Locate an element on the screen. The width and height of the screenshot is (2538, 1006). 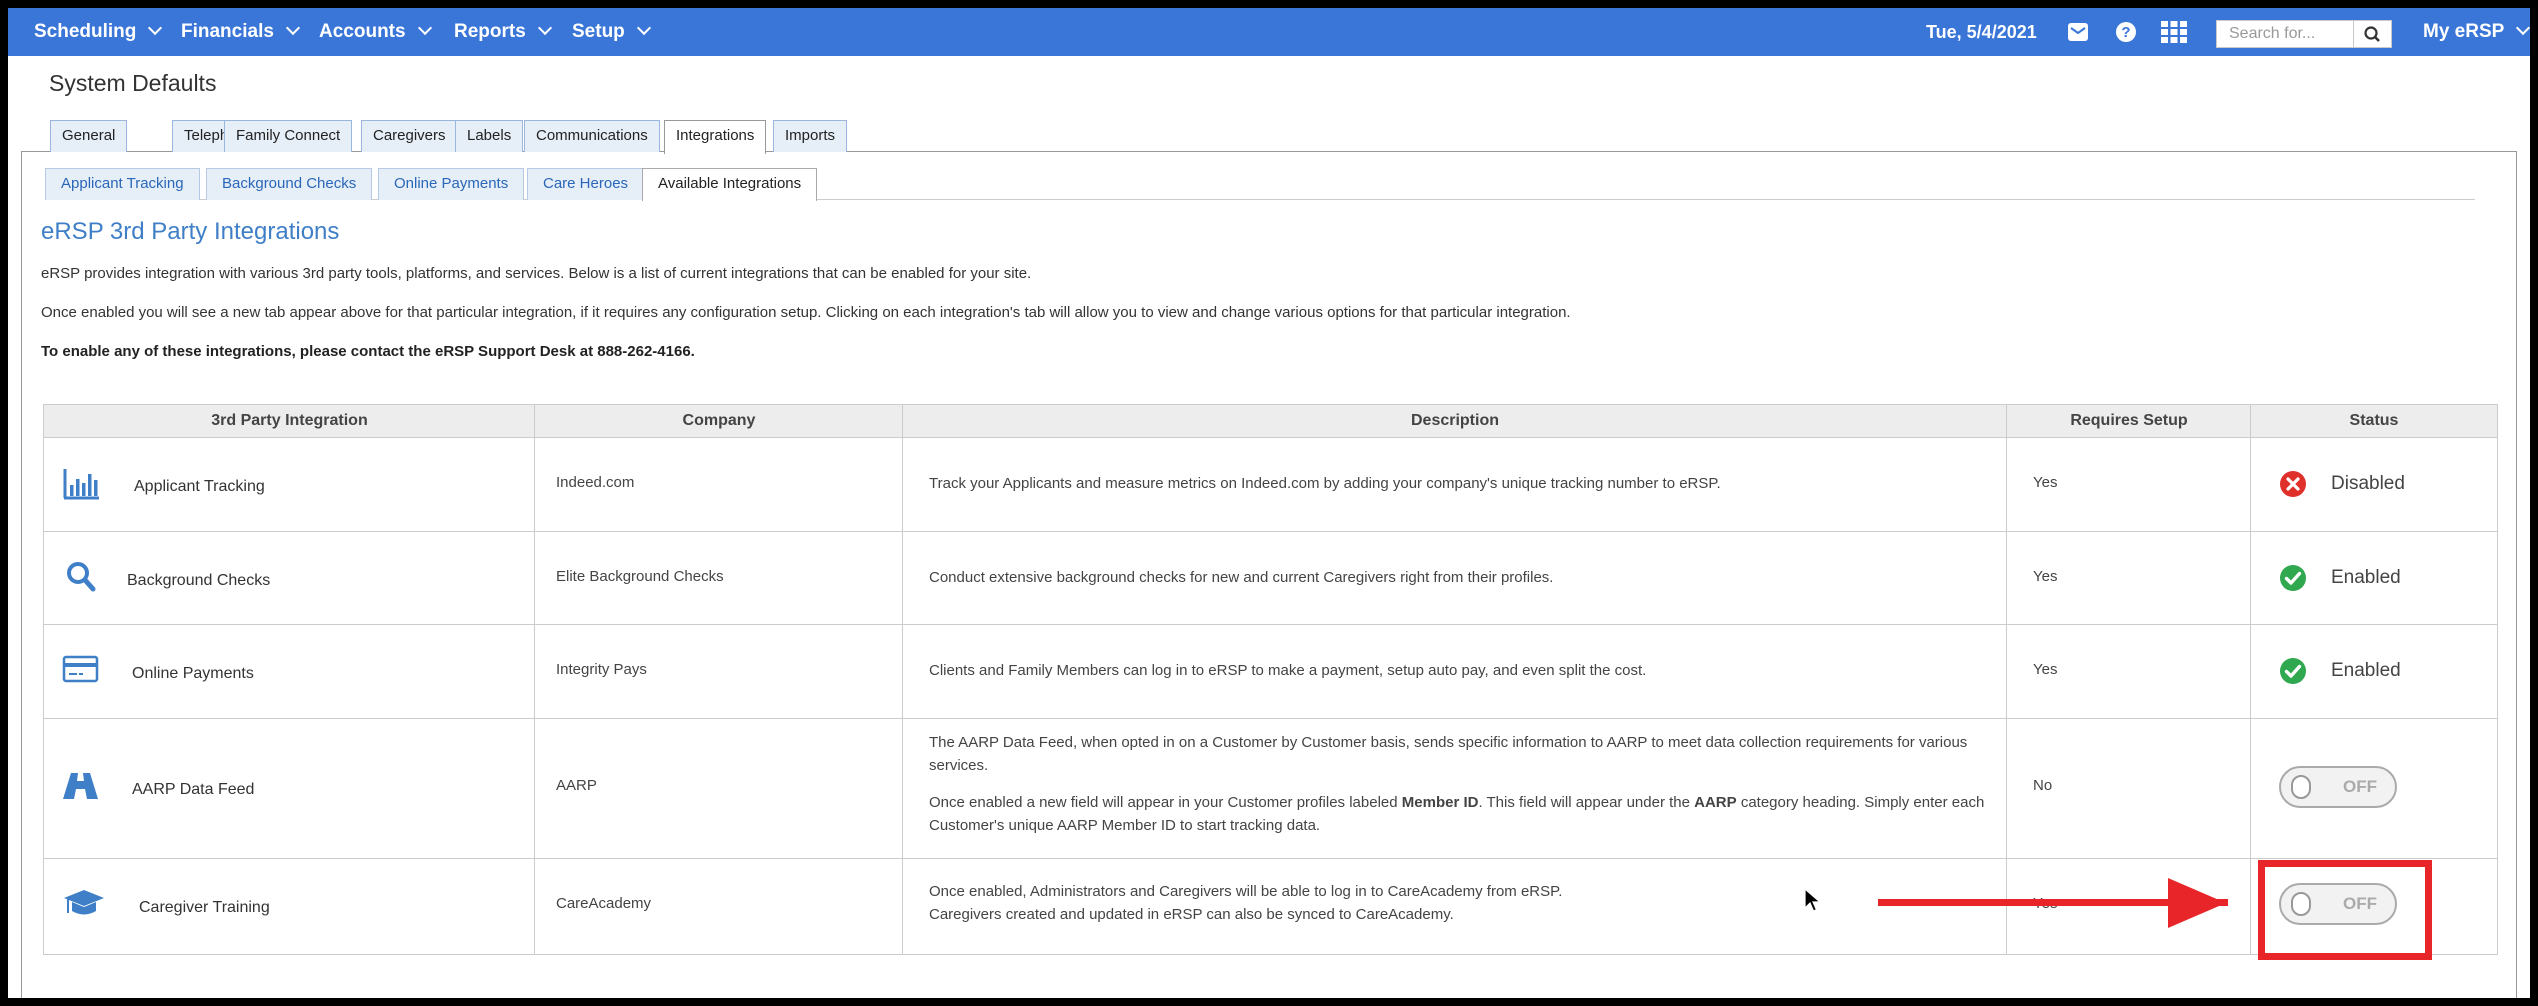
magnifier-icon is located at coordinates (81, 577).